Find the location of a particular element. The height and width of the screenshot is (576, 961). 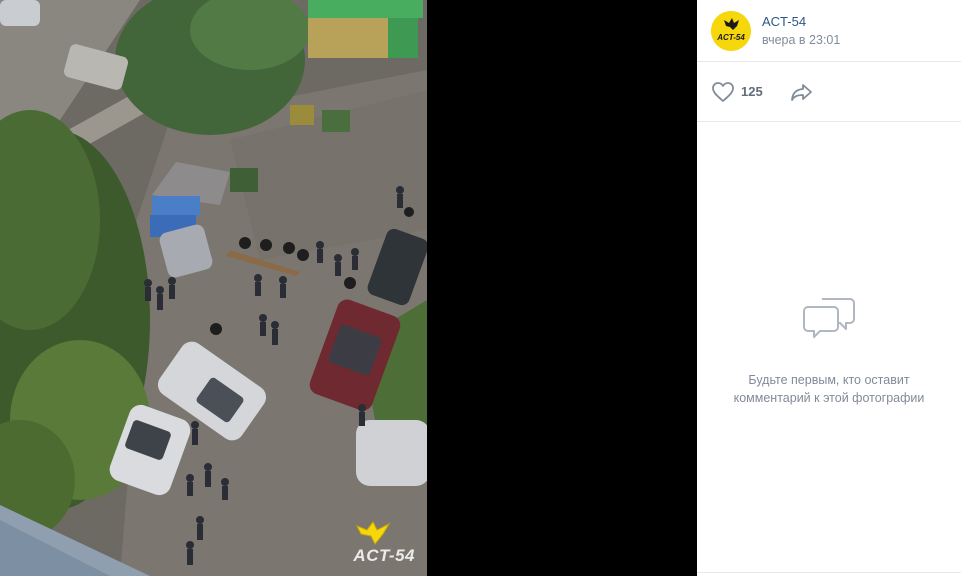

act54-logo-icon: ACT-54 is located at coordinates (731, 30).